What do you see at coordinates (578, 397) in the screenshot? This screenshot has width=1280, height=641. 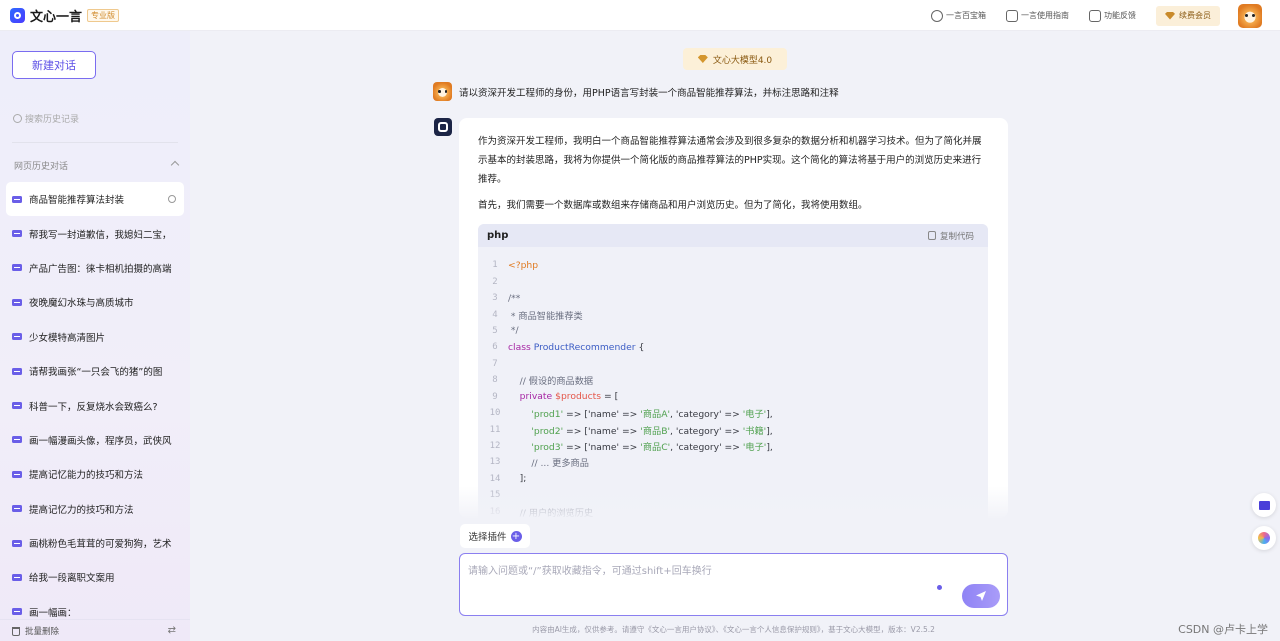 I see `code-token: $products` at bounding box center [578, 397].